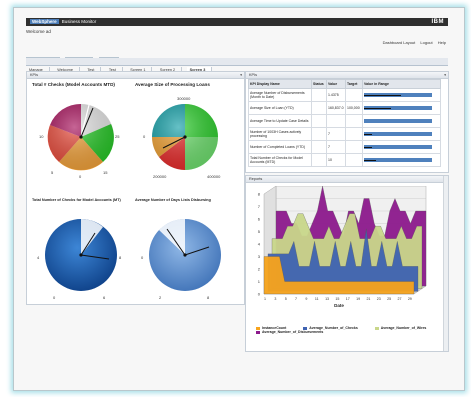 This screenshot has height=397, width=471. I want to click on gauge-2-tick-label: 300000, so click(184, 98).